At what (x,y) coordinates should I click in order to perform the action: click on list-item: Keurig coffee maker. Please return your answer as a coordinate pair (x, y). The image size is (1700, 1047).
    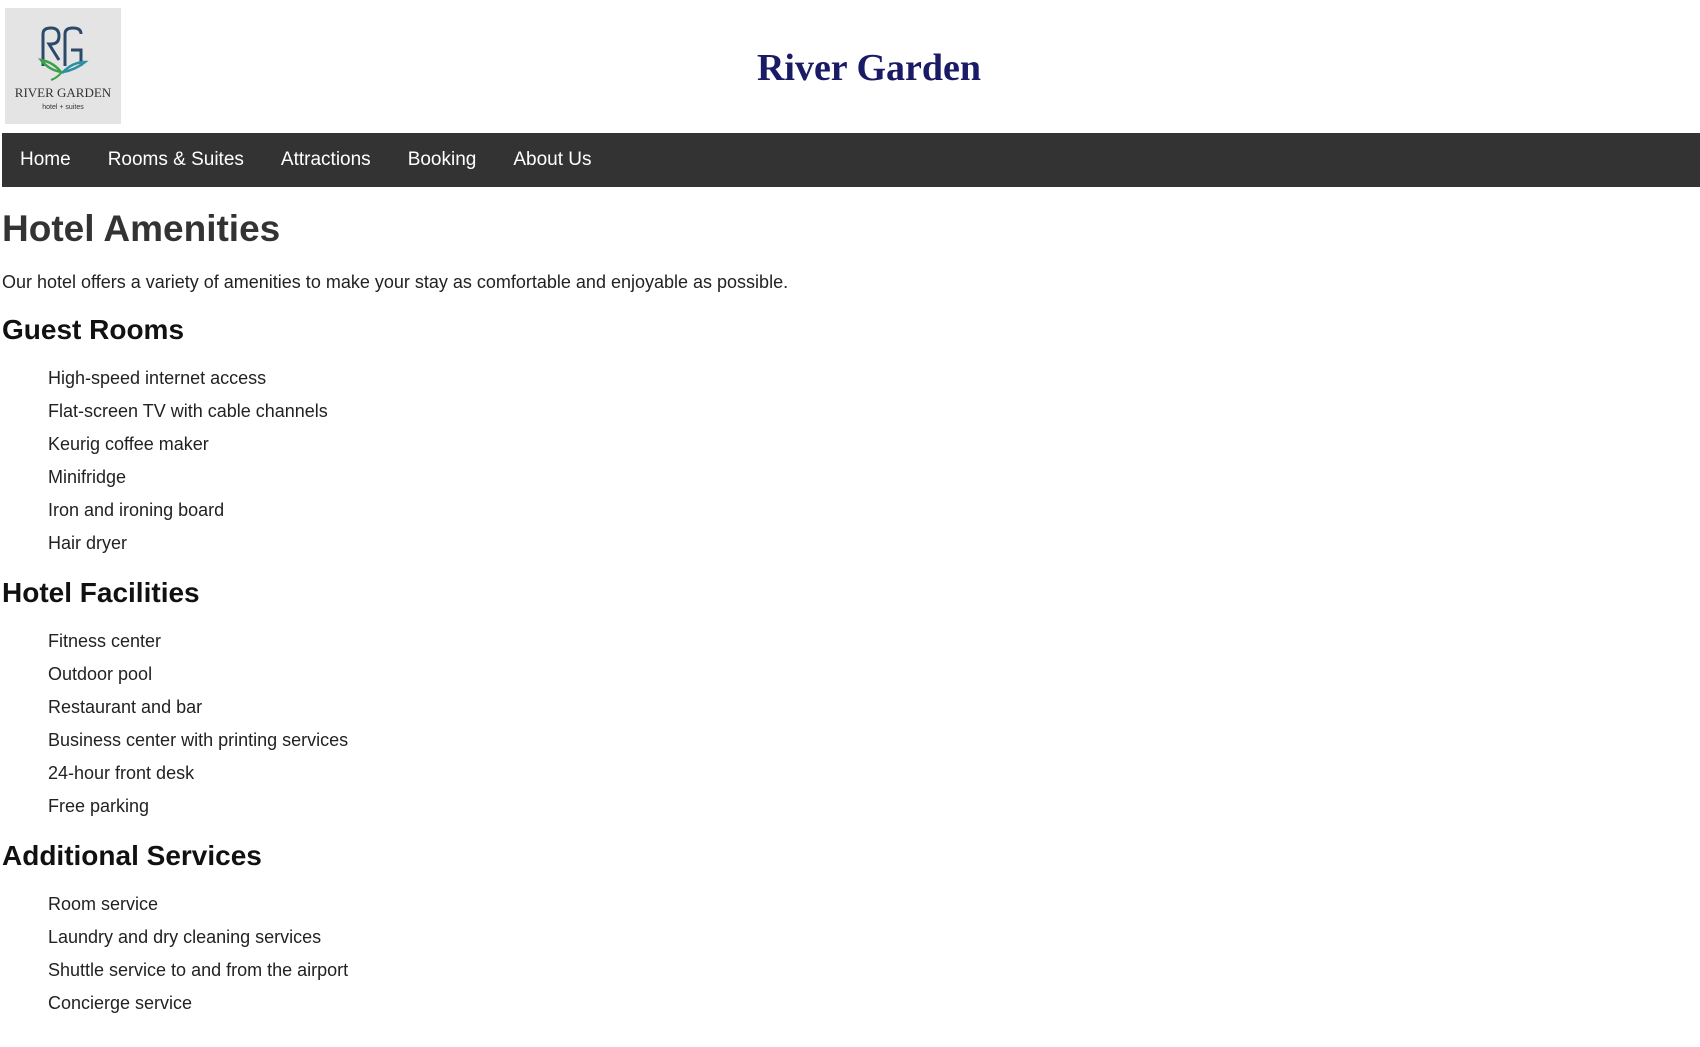
    Looking at the image, I should click on (128, 444).